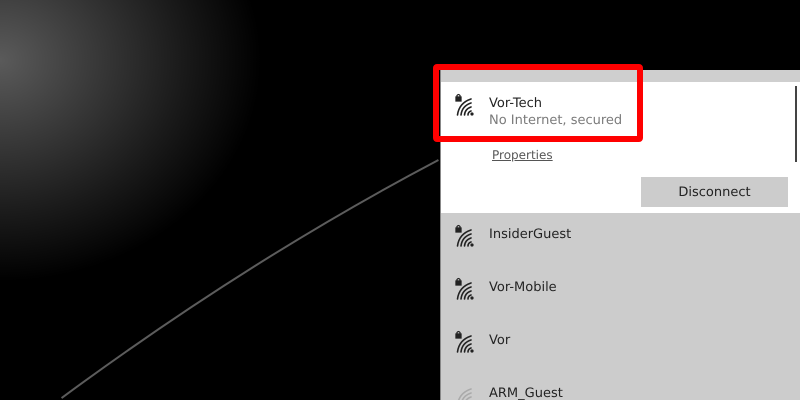 This screenshot has height=400, width=800. What do you see at coordinates (620, 386) in the screenshot?
I see `network-item: ARM_Guest` at bounding box center [620, 386].